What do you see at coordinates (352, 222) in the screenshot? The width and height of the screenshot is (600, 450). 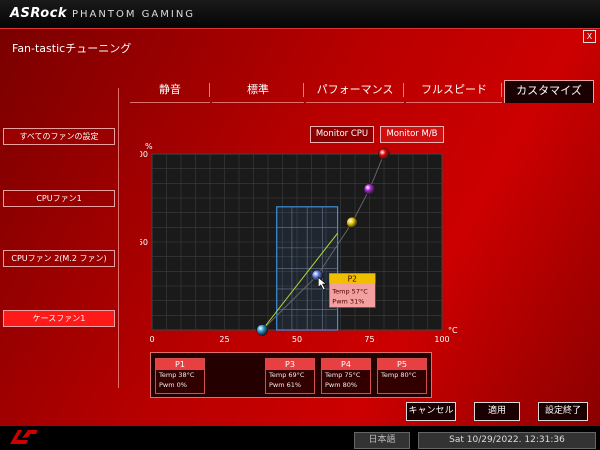 I see `curve-point-p3` at bounding box center [352, 222].